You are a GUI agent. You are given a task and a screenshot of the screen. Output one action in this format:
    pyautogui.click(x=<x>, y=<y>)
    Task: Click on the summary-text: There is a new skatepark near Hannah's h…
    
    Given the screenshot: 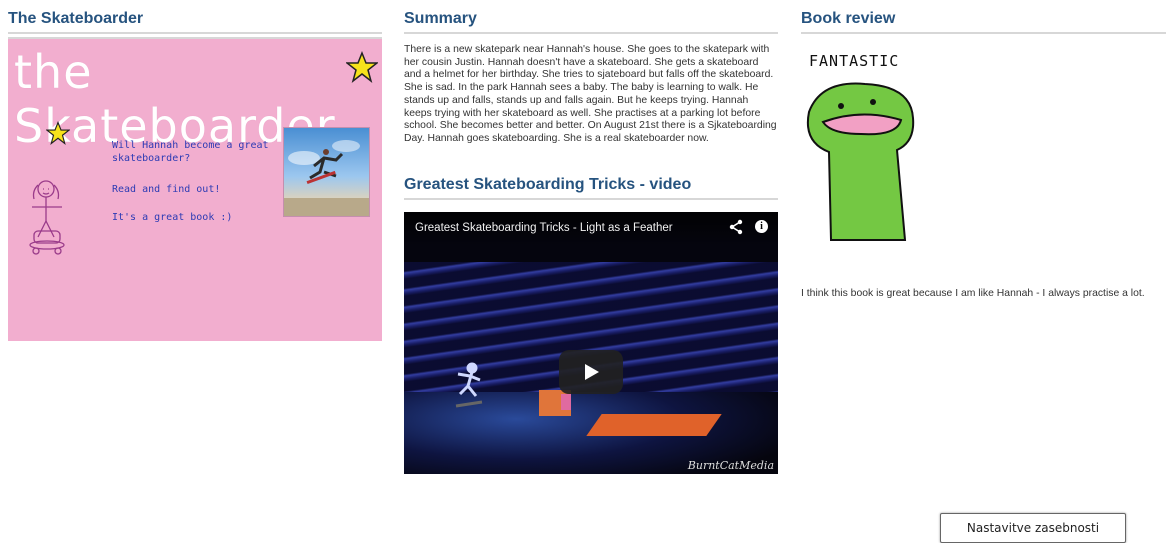 What is the action you would take?
    pyautogui.click(x=590, y=94)
    